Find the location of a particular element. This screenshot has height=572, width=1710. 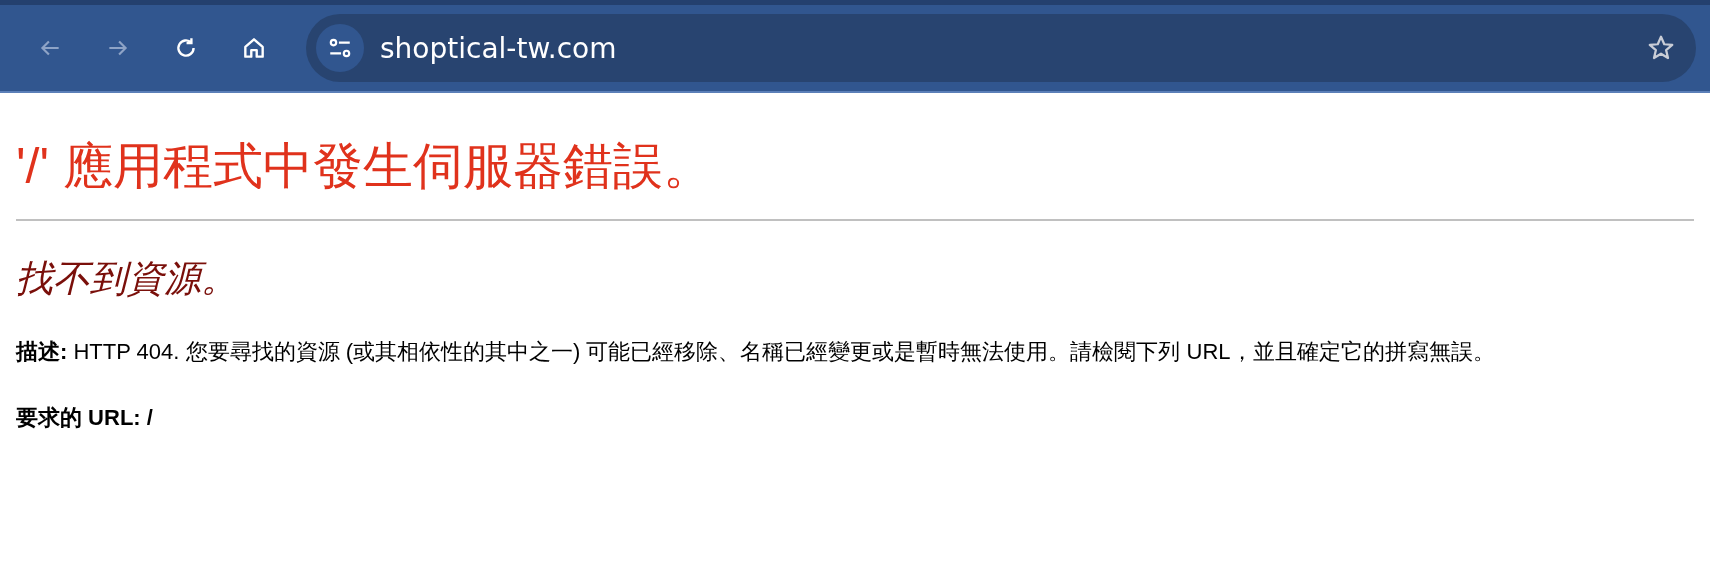

requested-url: 要求的 URL: / is located at coordinates (85, 418).